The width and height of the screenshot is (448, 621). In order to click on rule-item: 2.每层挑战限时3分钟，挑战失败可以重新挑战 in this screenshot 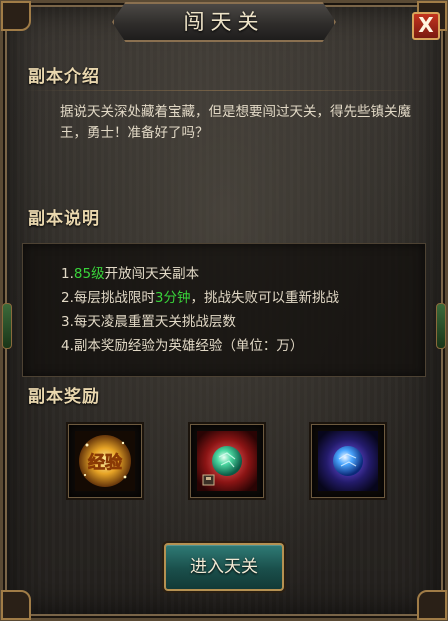, I will do `click(200, 296)`.